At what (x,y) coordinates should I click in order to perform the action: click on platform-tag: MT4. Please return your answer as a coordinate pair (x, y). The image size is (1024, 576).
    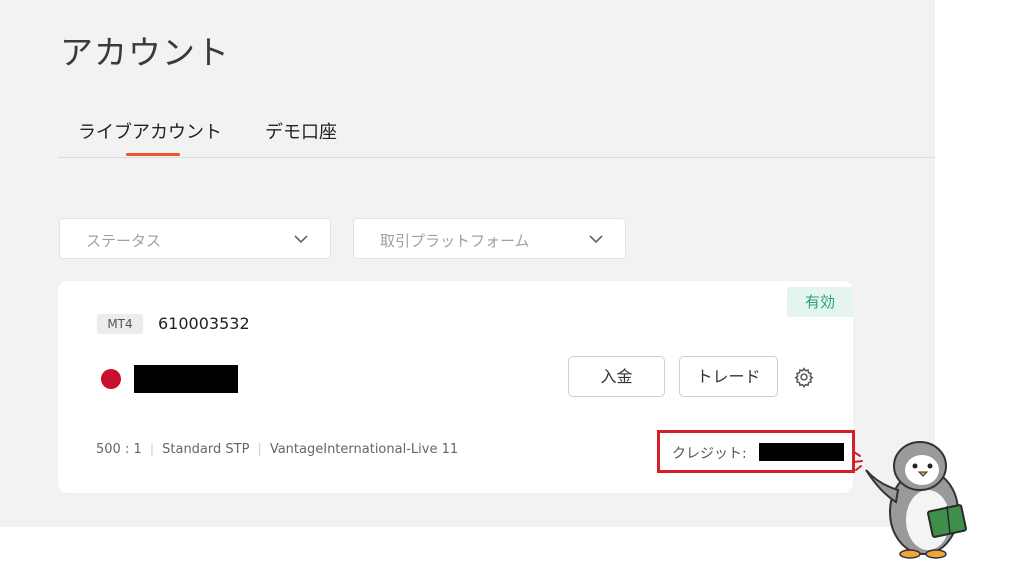
    Looking at the image, I should click on (120, 324).